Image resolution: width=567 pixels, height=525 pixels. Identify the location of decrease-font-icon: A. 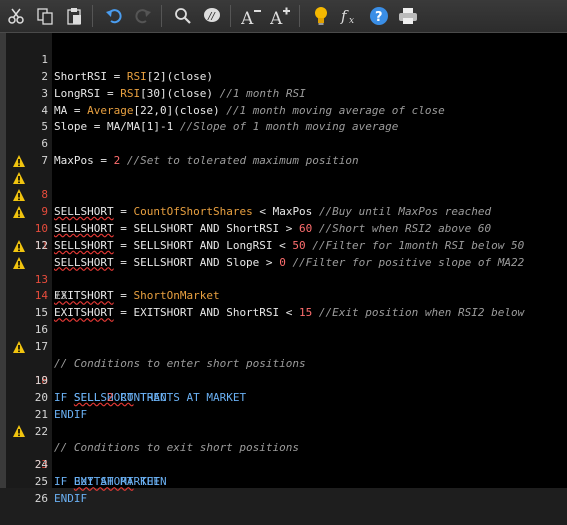
(252, 16).